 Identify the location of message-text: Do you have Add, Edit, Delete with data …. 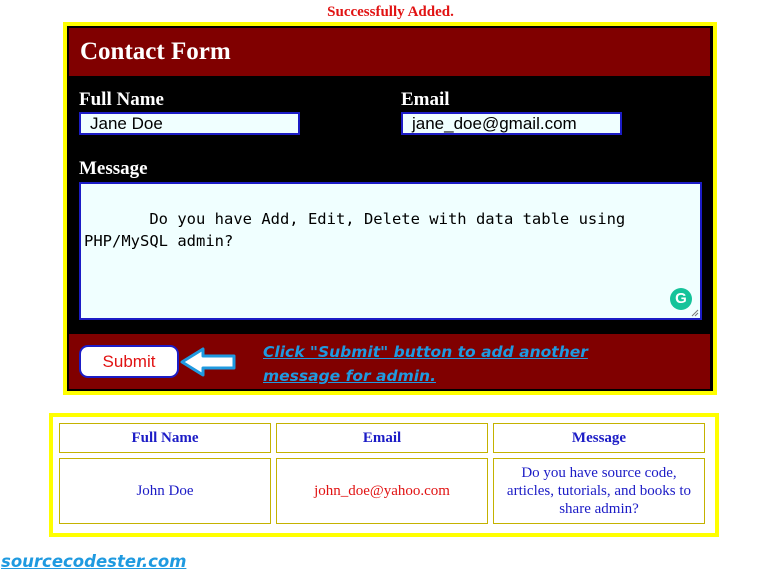
(359, 230).